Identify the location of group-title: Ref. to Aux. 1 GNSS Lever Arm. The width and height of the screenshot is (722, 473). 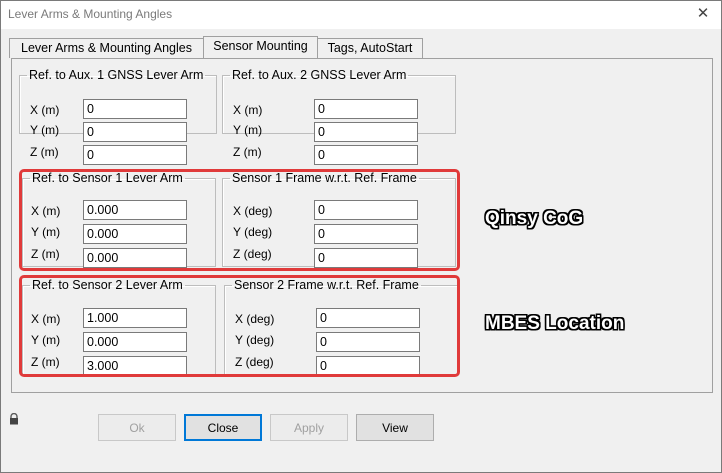
(116, 75).